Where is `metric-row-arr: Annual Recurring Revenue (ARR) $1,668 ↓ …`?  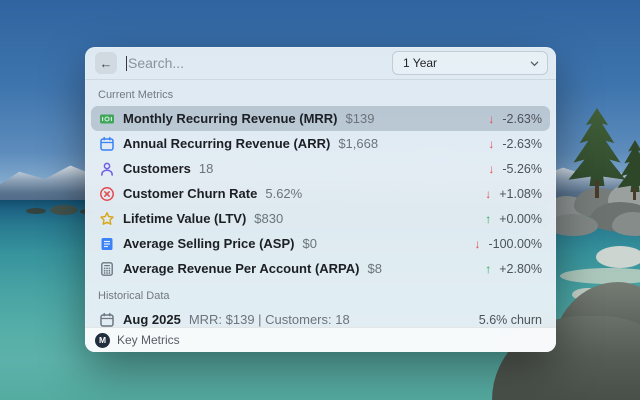
metric-row-arr: Annual Recurring Revenue (ARR) $1,668 ↓ … is located at coordinates (320, 143).